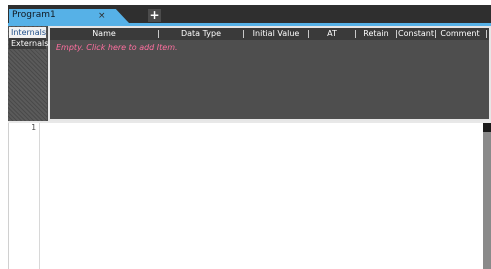 This screenshot has height=269, width=491. I want to click on column-header-name: Name, so click(104, 34).